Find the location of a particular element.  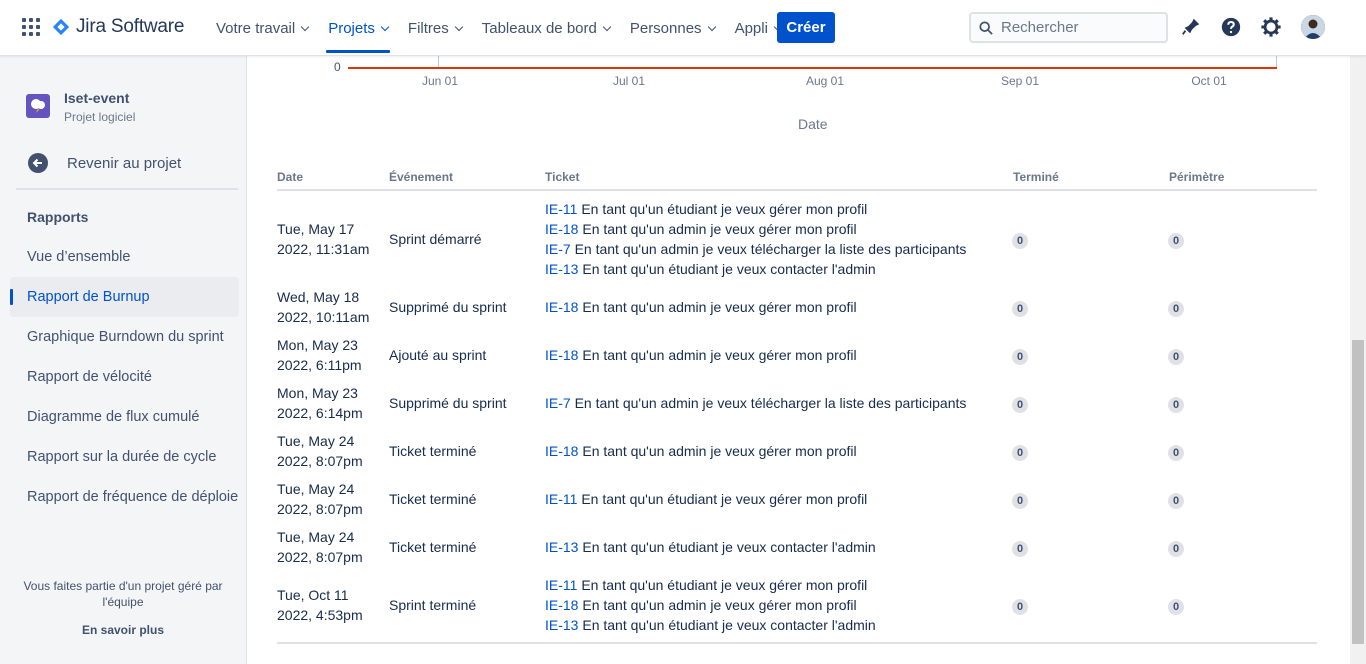

avatar is located at coordinates (1313, 27).